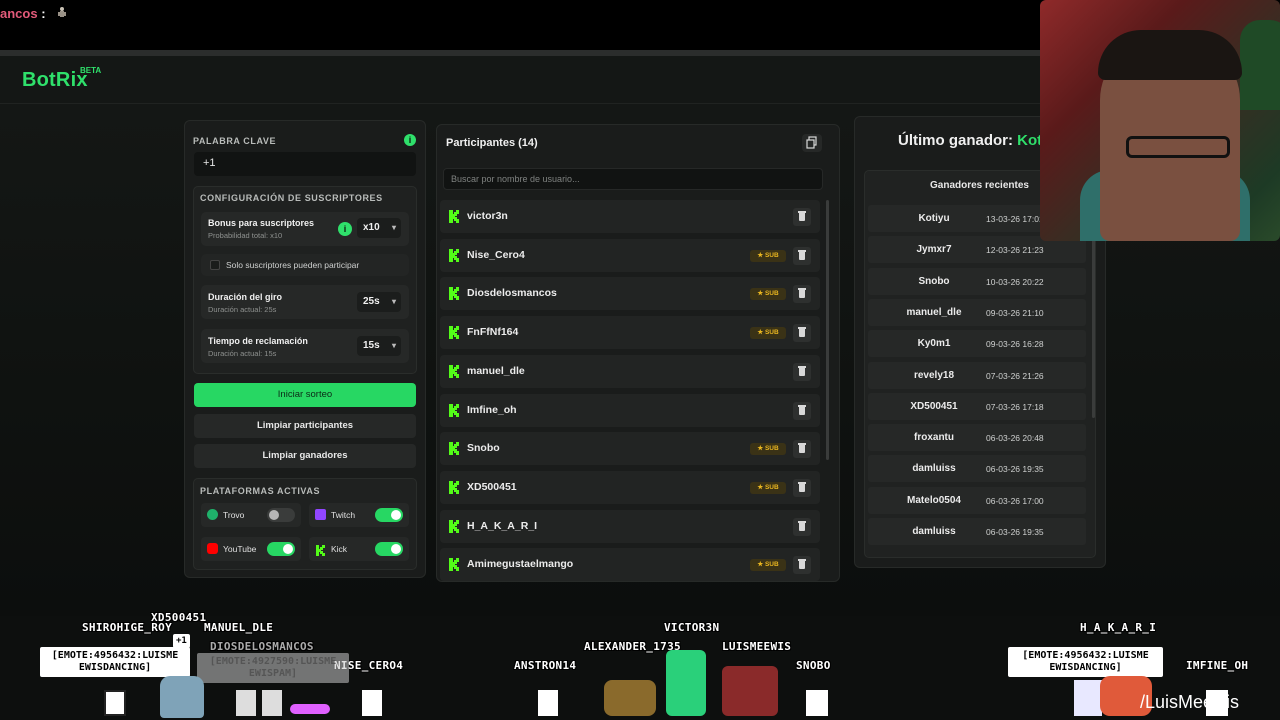 This screenshot has height=720, width=1280. What do you see at coordinates (410, 140) in the screenshot?
I see `keyword-info-icon: i` at bounding box center [410, 140].